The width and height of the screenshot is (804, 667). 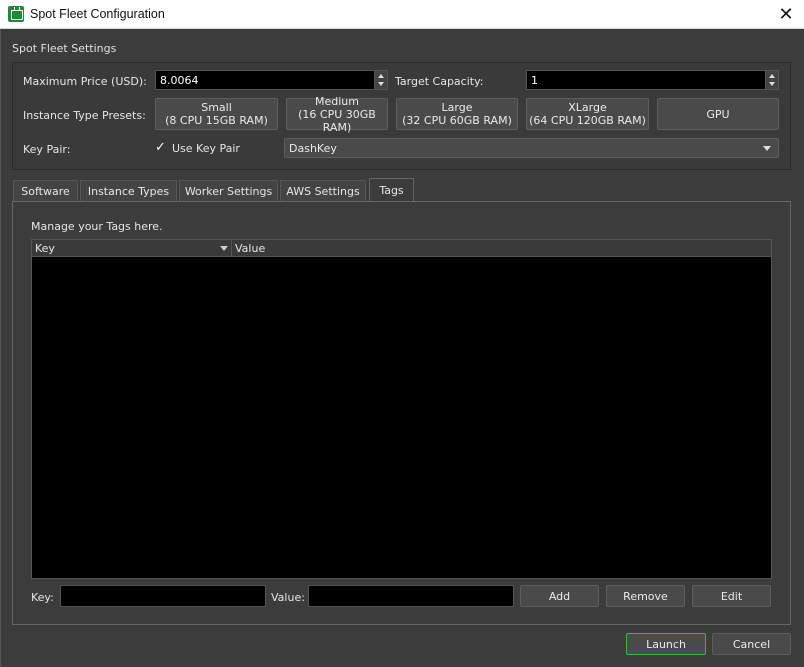 I want to click on column-value-label: Value, so click(x=250, y=248).